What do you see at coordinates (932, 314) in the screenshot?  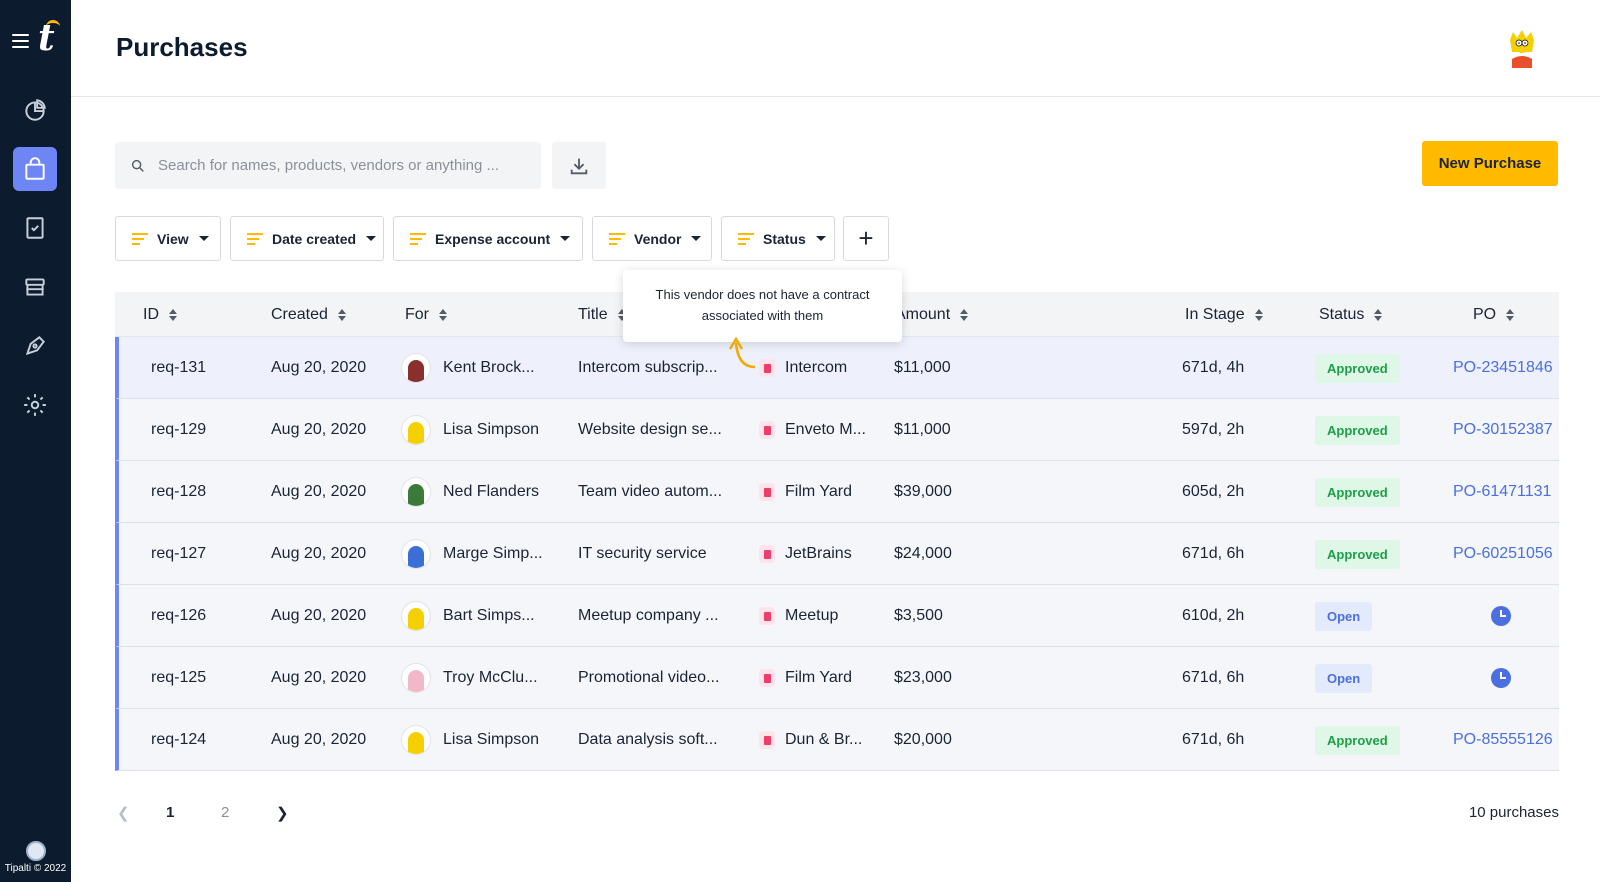 I see `column-header-amount: Amount` at bounding box center [932, 314].